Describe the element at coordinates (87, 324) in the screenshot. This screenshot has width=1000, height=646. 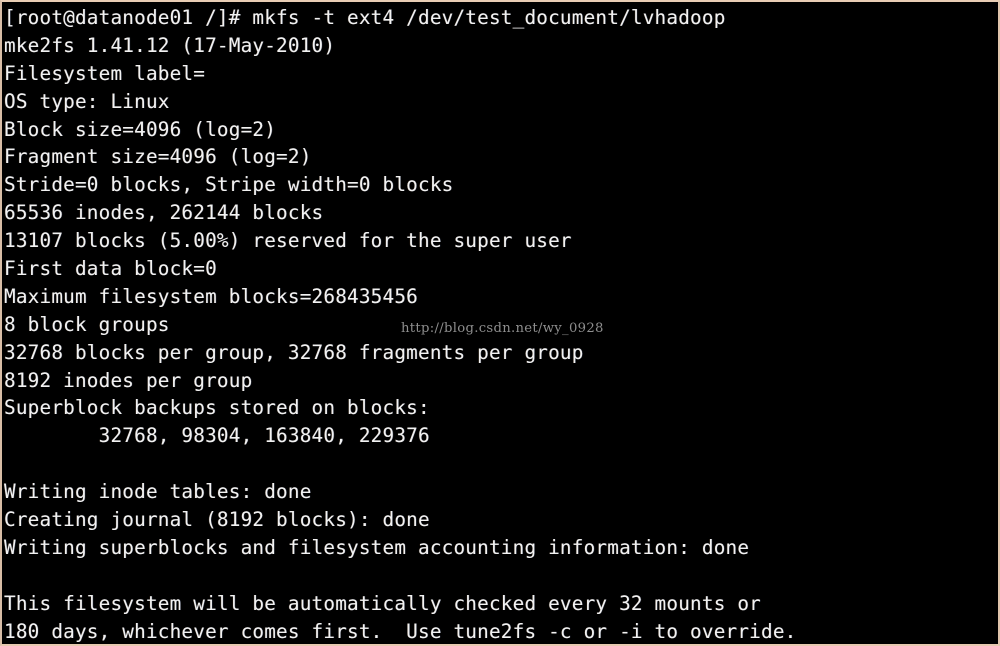
I see `terminal-line: 8 block groups` at that location.